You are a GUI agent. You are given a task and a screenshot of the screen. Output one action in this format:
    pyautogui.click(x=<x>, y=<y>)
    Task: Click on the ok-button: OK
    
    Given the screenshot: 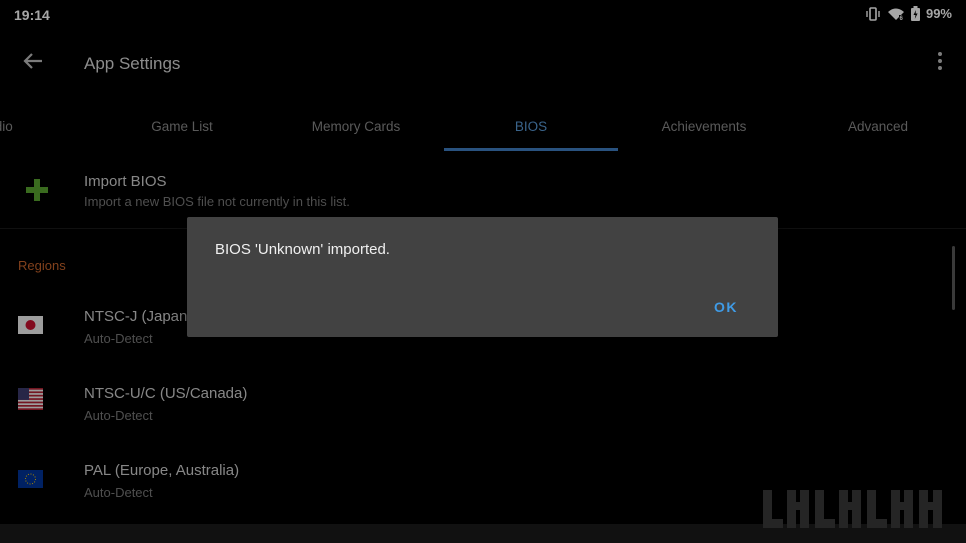 What is the action you would take?
    pyautogui.click(x=726, y=307)
    